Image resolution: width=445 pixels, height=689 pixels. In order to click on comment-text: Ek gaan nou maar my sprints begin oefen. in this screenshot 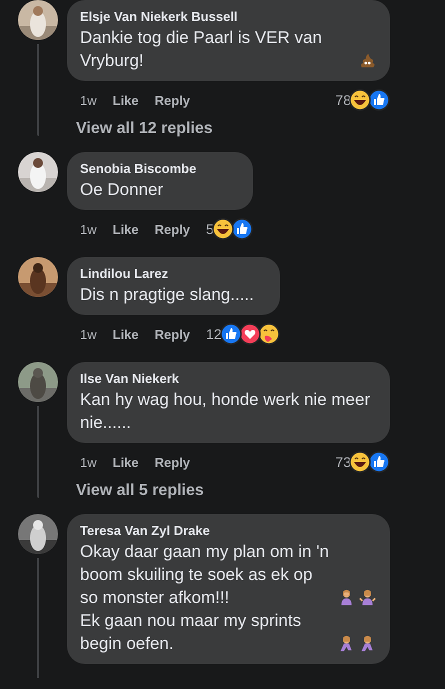, I will do `click(191, 632)`.